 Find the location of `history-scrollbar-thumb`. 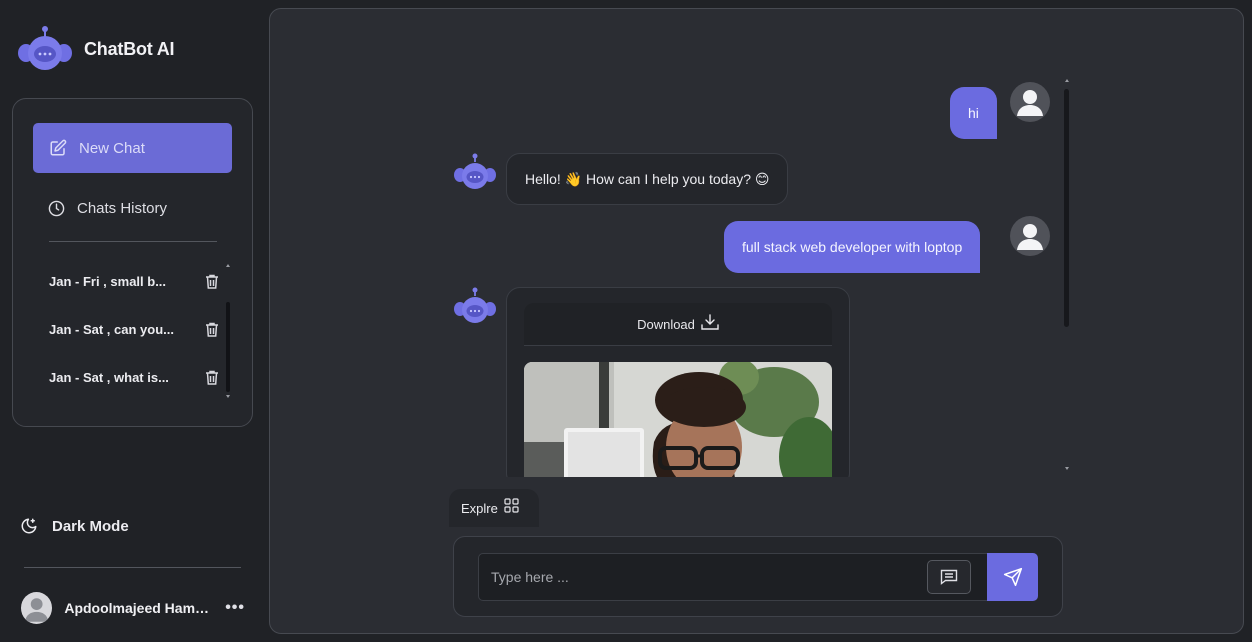

history-scrollbar-thumb is located at coordinates (228, 347).